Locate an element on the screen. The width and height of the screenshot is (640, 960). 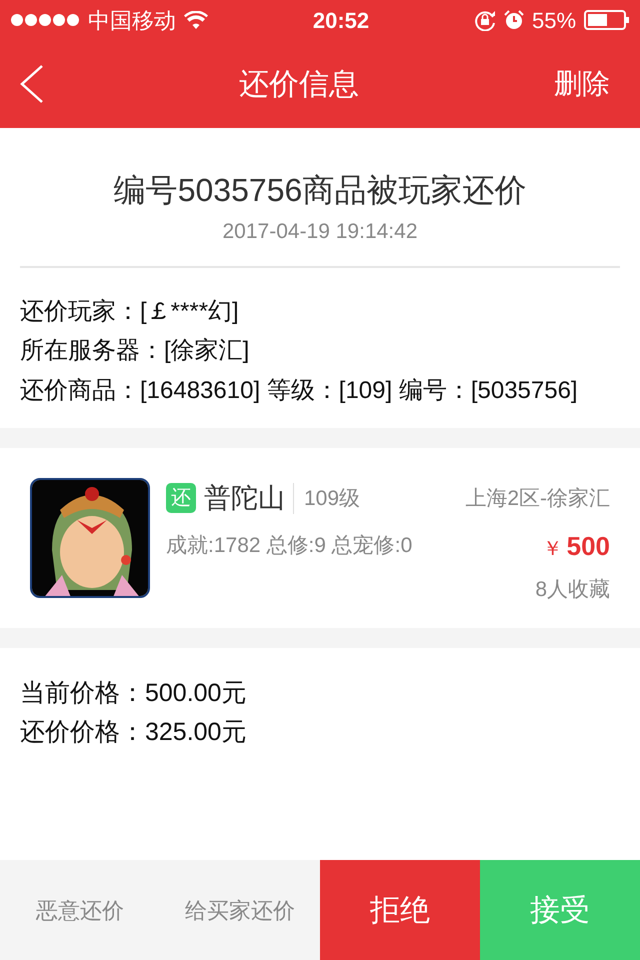
item-server: 上海2区-徐家汇 is located at coordinates (537, 499).